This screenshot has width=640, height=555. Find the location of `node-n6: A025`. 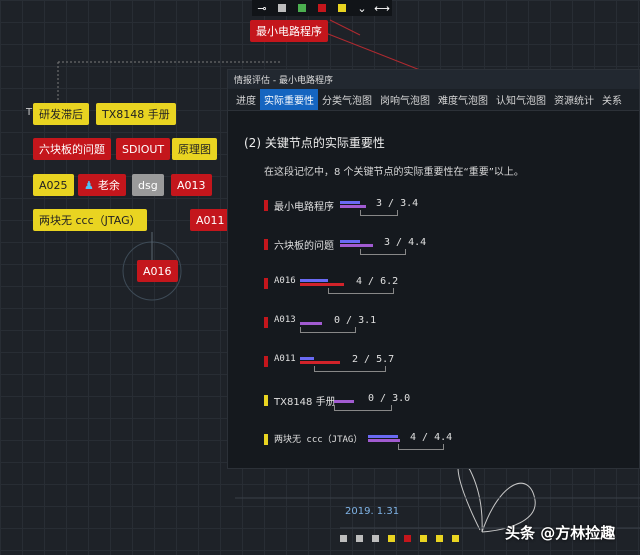

node-n6: A025 is located at coordinates (53, 185).